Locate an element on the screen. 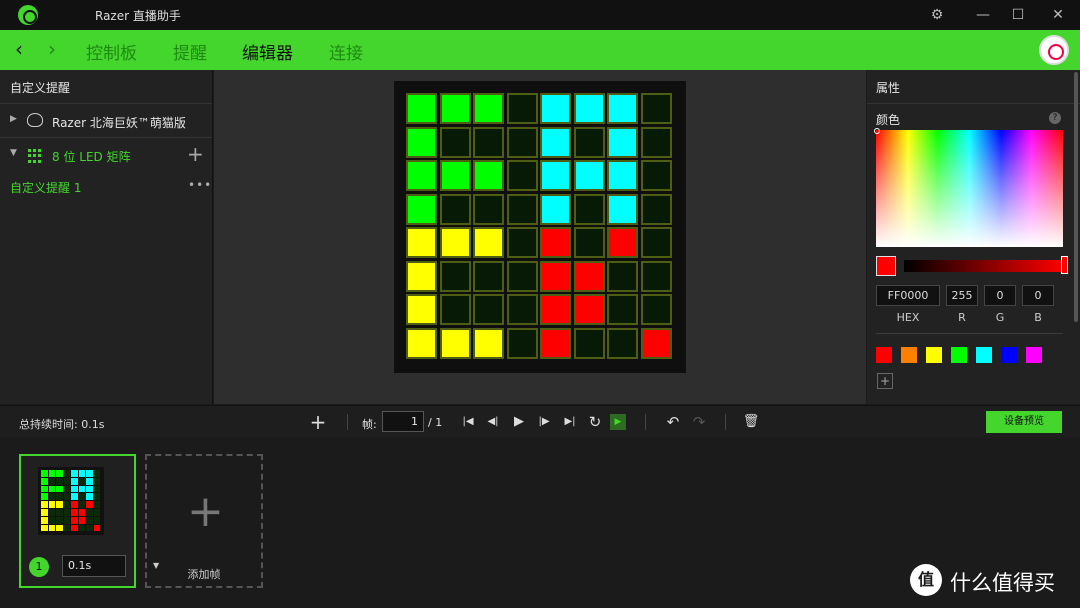 This screenshot has width=1080, height=608. add-frame-button: + 添加帧 is located at coordinates (204, 521).